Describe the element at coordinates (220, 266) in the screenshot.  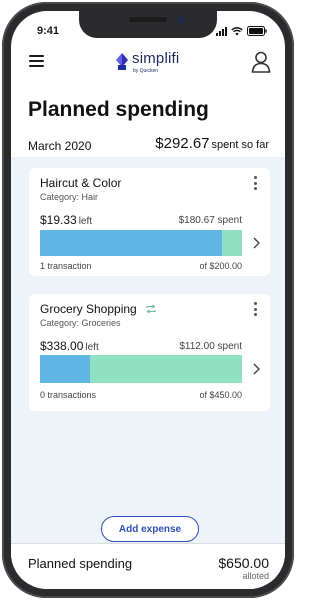
I see `planned-amount: of $200.00` at that location.